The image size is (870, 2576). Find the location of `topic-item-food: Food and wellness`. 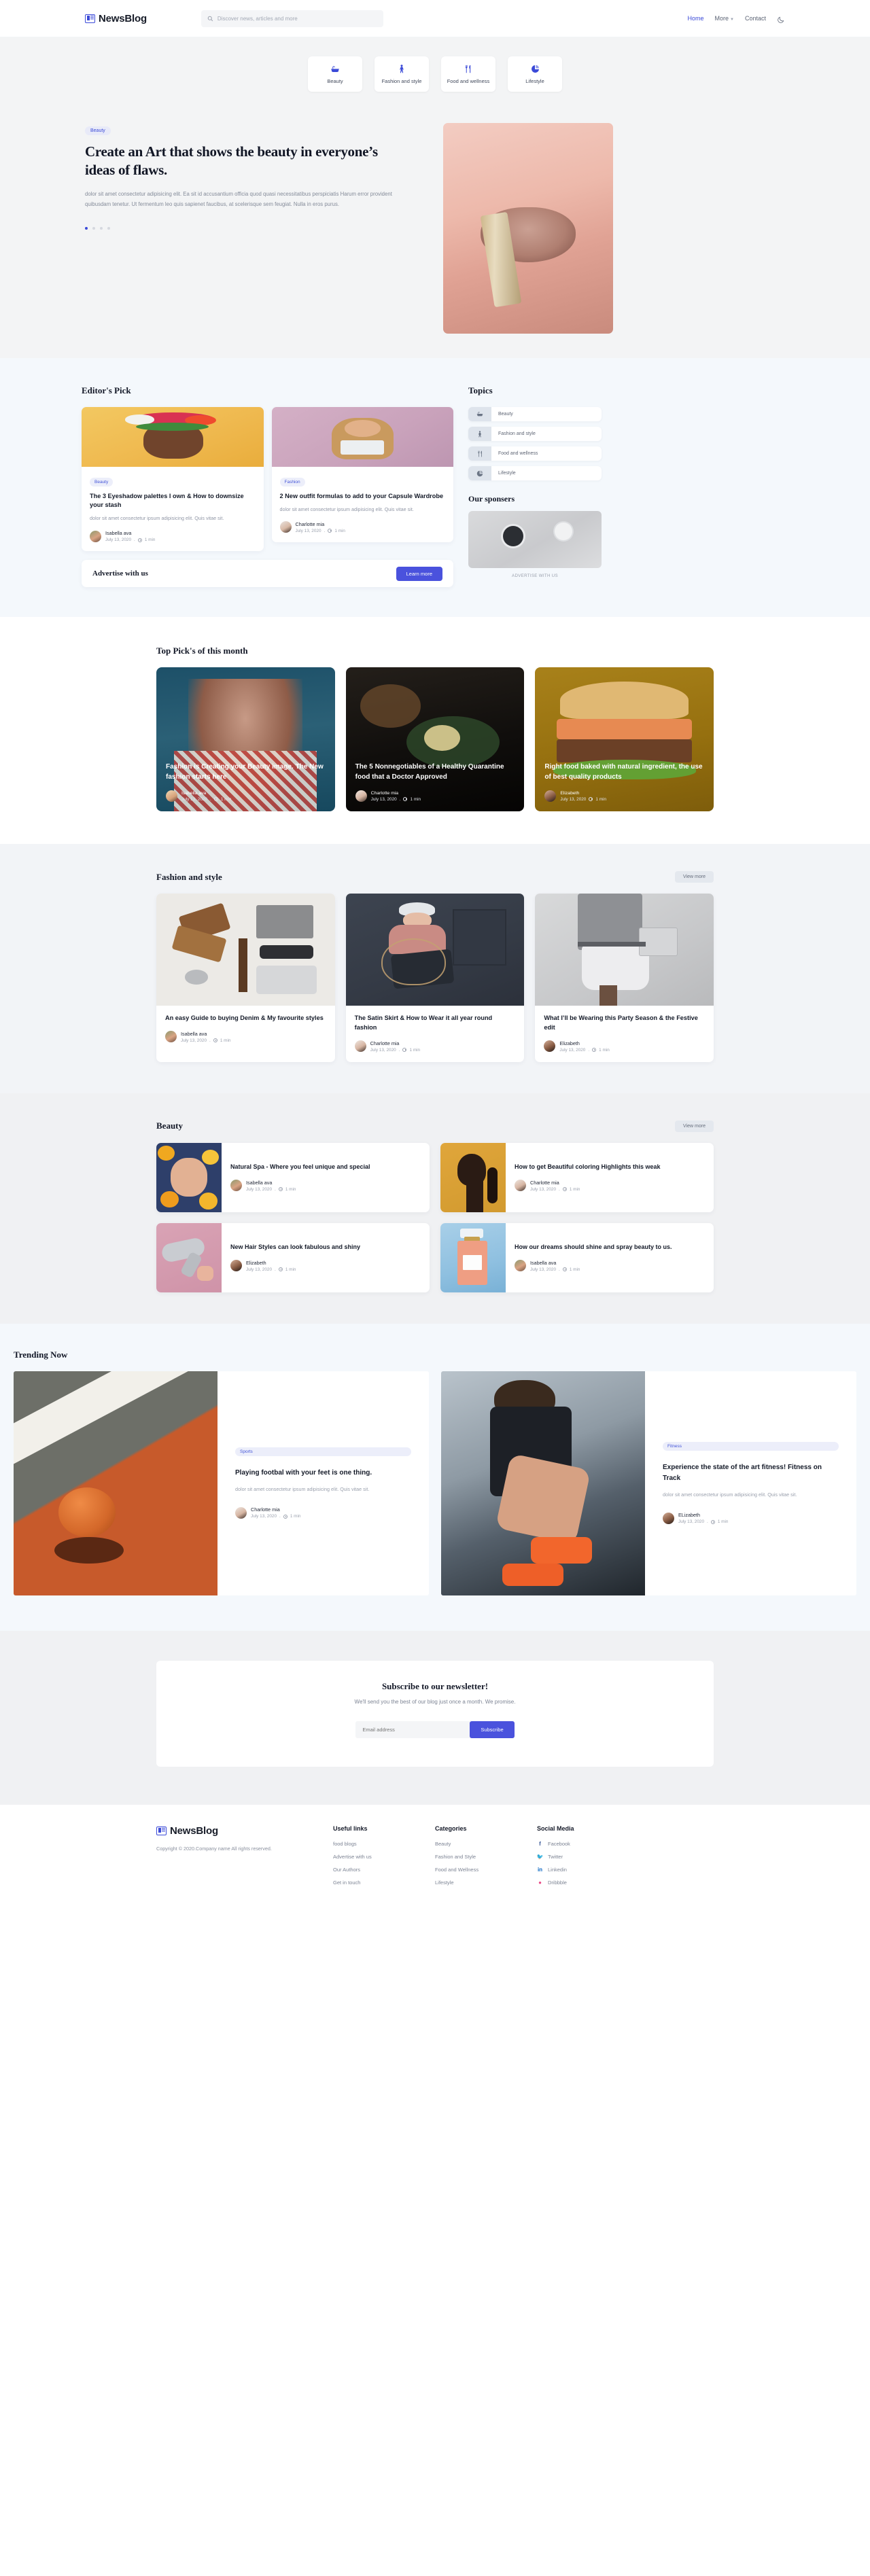

topic-item-food: Food and wellness is located at coordinates (535, 453).